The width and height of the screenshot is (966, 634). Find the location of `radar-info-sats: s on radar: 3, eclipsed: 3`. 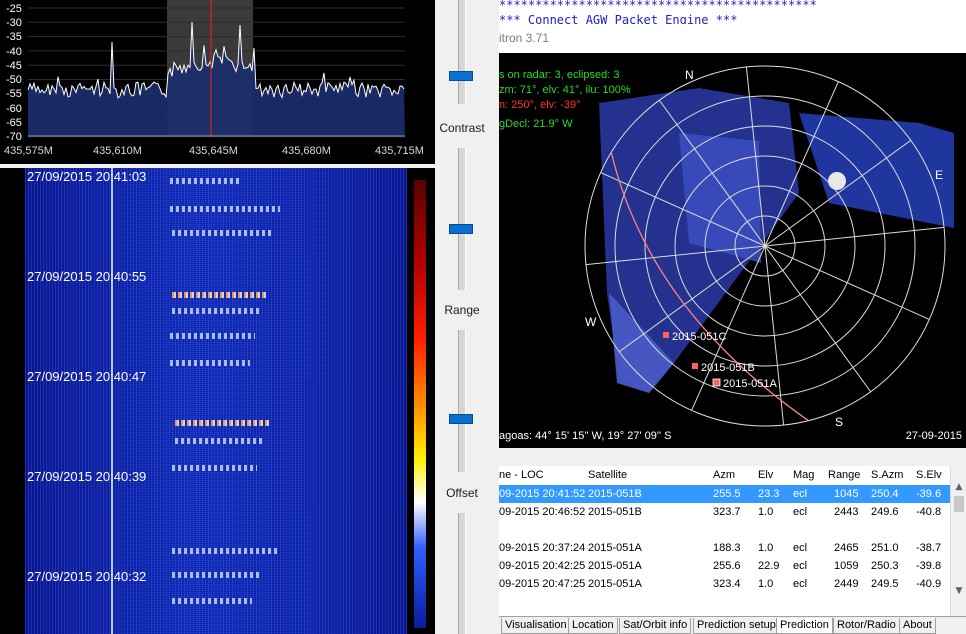

radar-info-sats: s on radar: 3, eclipsed: 3 is located at coordinates (559, 75).